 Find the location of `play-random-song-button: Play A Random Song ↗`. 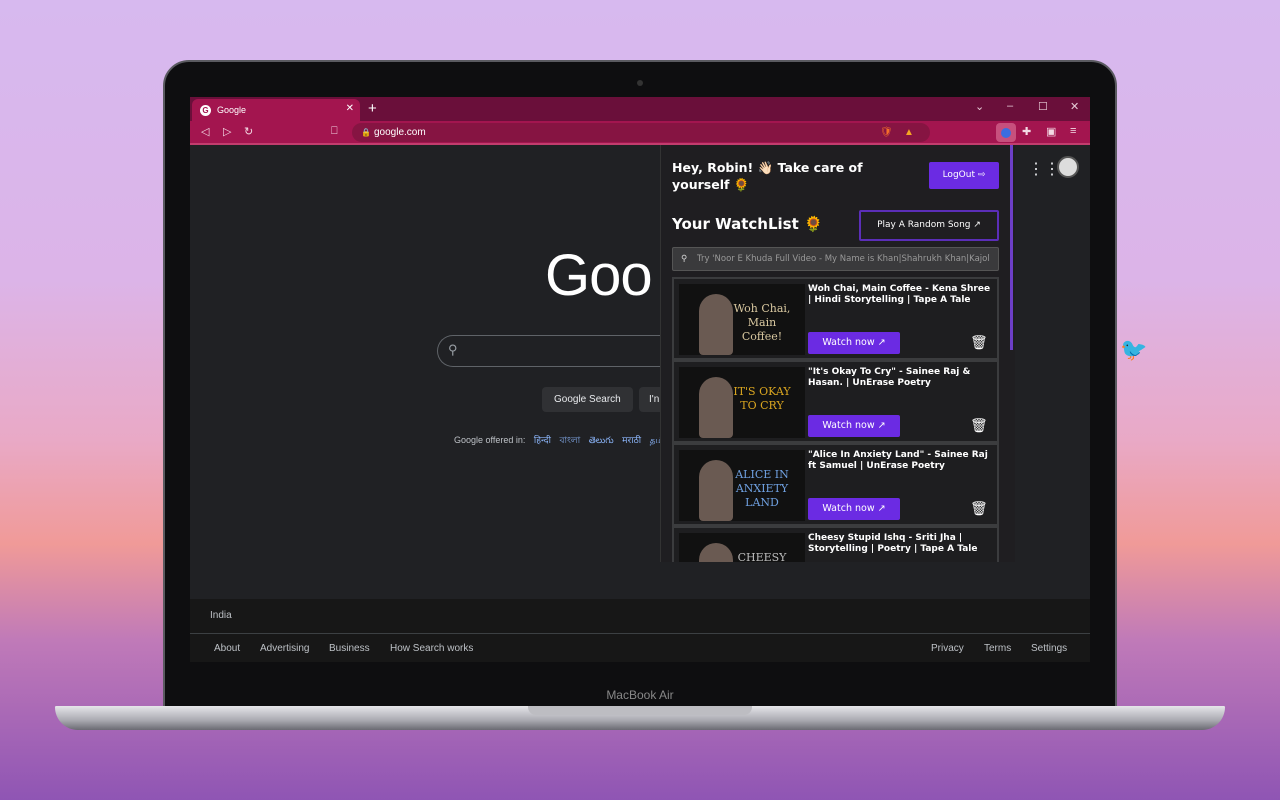

play-random-song-button: Play A Random Song ↗ is located at coordinates (929, 225).